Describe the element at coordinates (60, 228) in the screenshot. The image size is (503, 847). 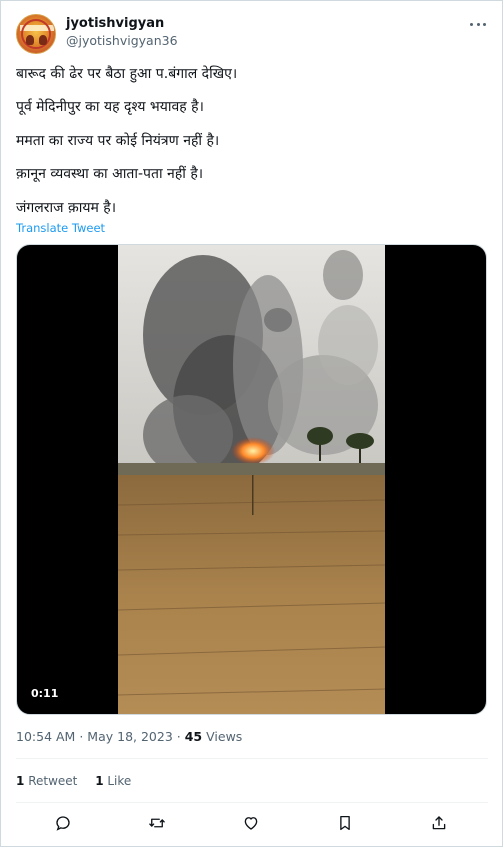
I see `translate-tweet-link: Translate Tweet` at that location.